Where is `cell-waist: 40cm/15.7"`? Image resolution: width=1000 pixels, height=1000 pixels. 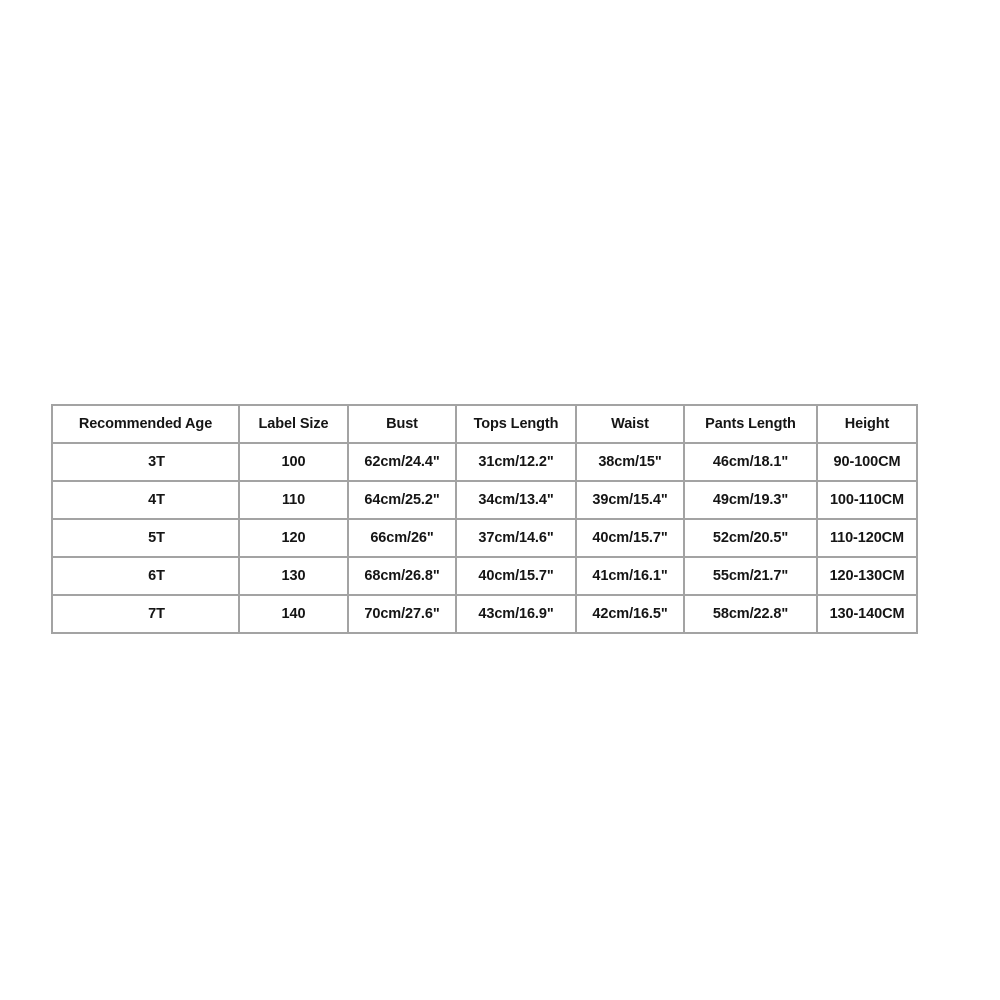 cell-waist: 40cm/15.7" is located at coordinates (630, 538).